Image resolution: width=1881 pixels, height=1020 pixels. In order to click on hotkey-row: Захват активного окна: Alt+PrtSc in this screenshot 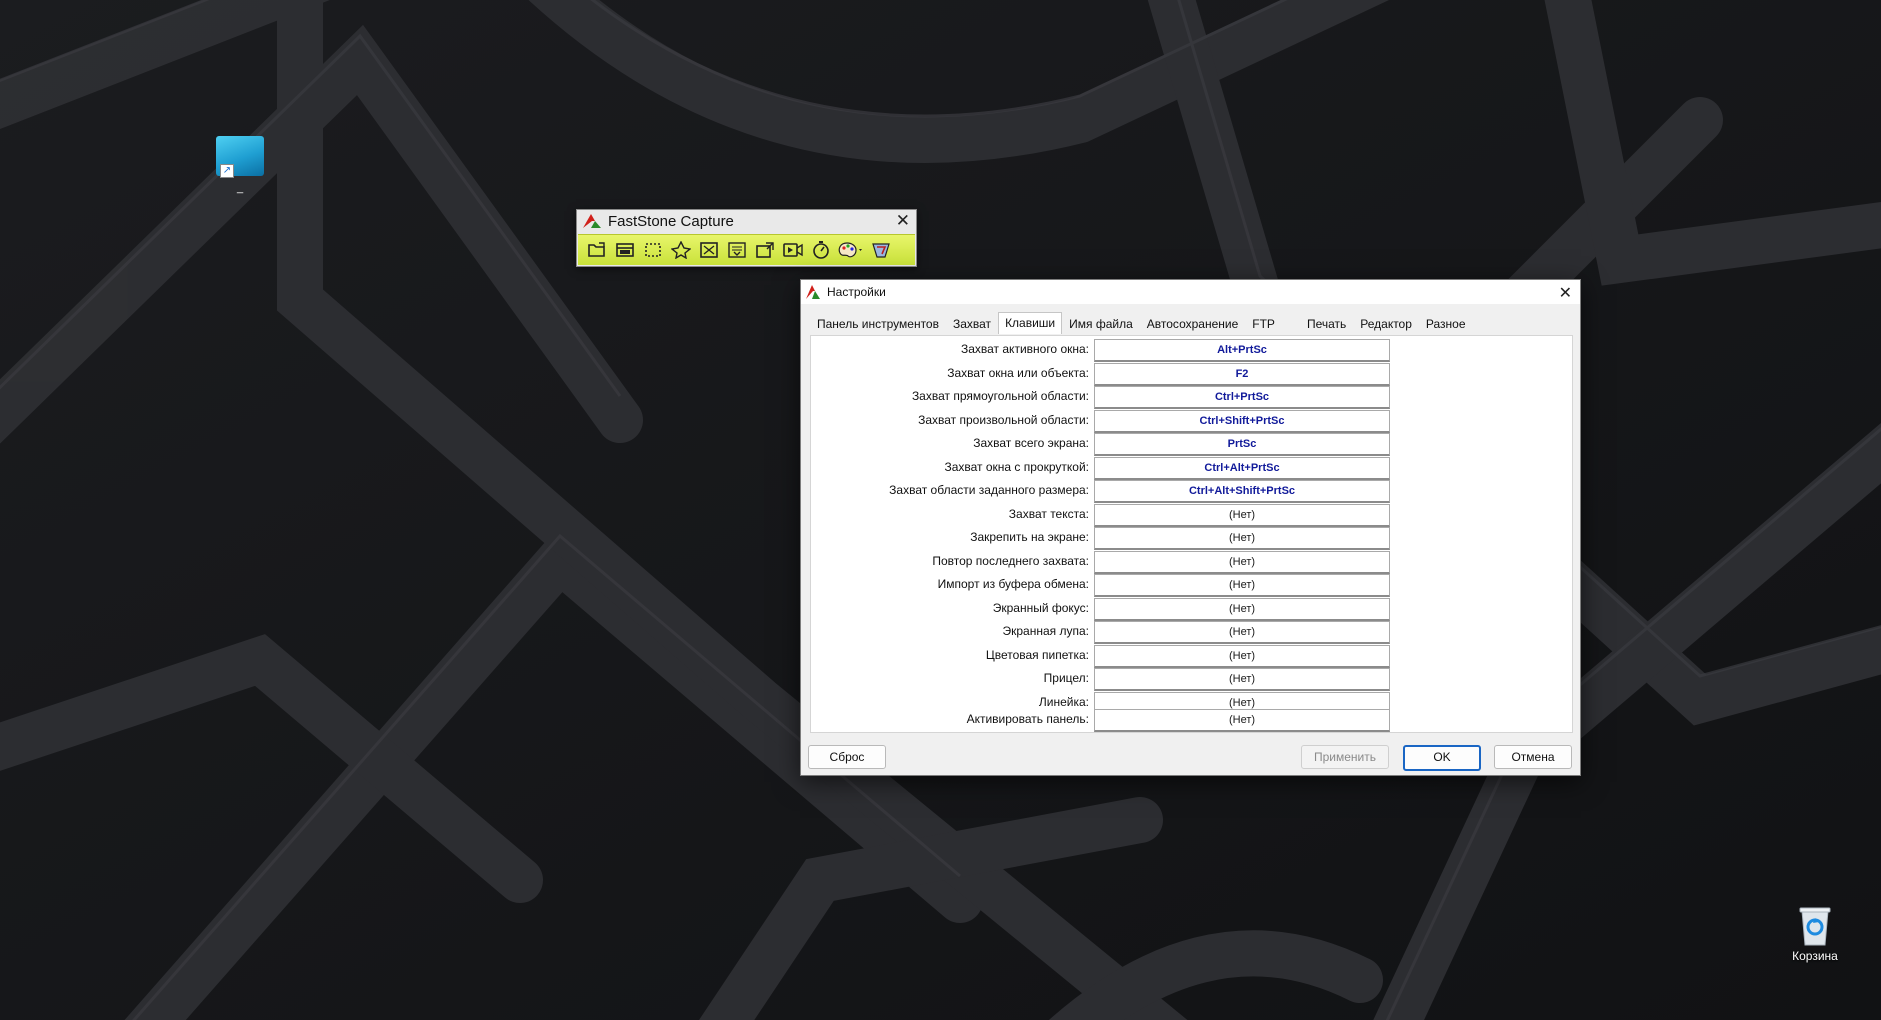, I will do `click(1103, 350)`.